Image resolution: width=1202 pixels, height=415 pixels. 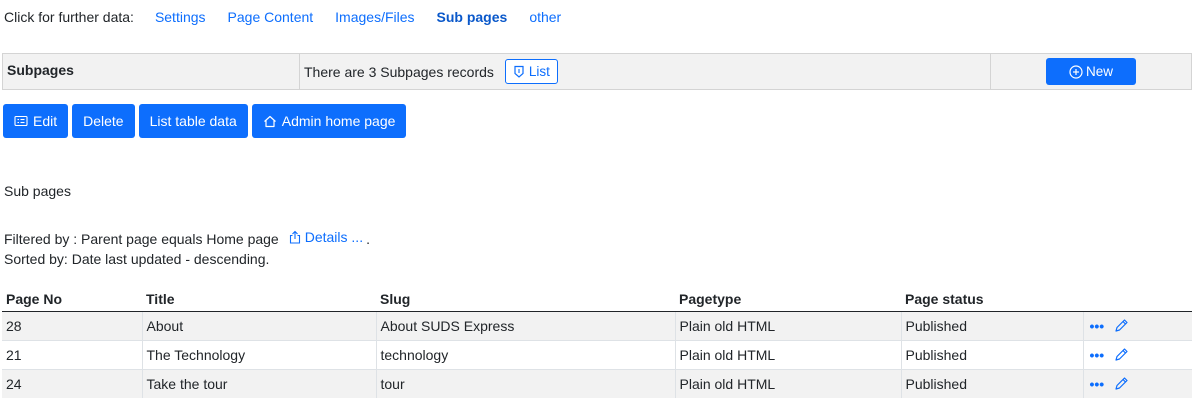 I want to click on nav-link-page-content: Page Content, so click(x=271, y=17).